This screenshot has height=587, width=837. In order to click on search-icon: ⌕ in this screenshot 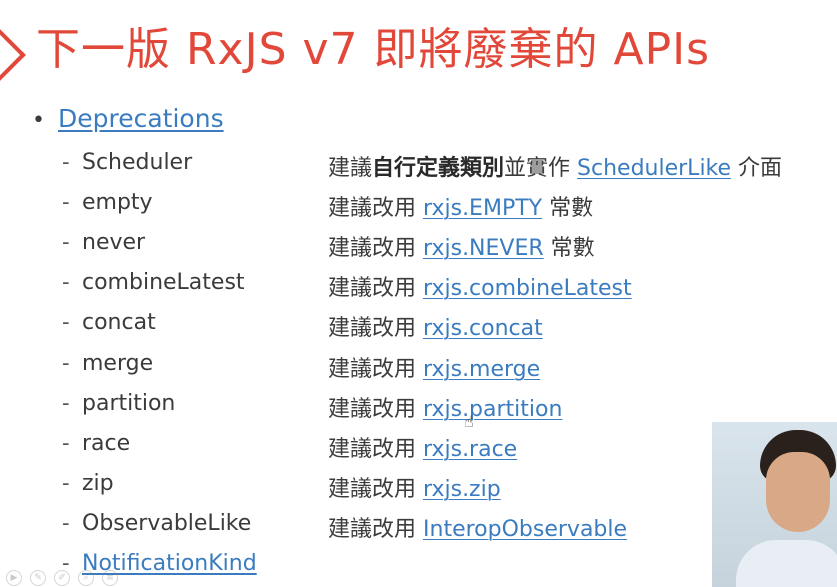, I will do `click(86, 578)`.